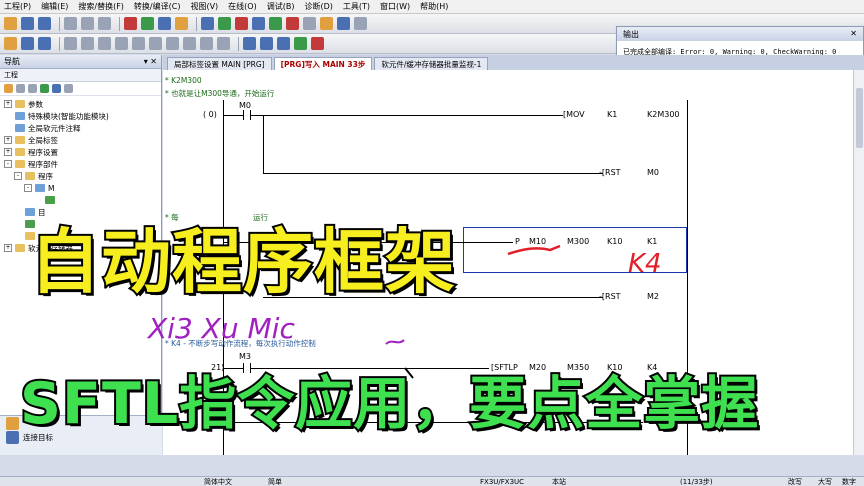 The height and width of the screenshot is (486, 864). Describe the element at coordinates (8, 88) in the screenshot. I see `nav-new-data-icon` at that location.